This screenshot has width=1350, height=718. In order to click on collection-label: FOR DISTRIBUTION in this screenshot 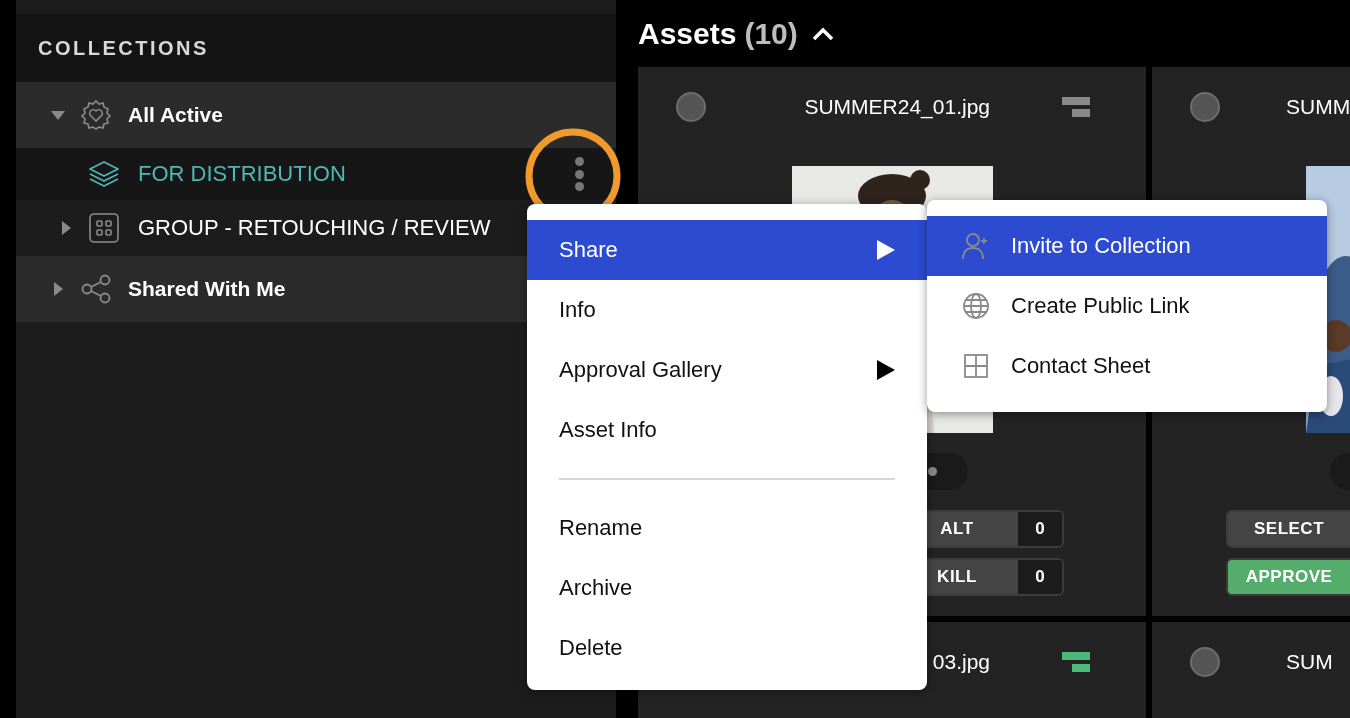, I will do `click(242, 174)`.